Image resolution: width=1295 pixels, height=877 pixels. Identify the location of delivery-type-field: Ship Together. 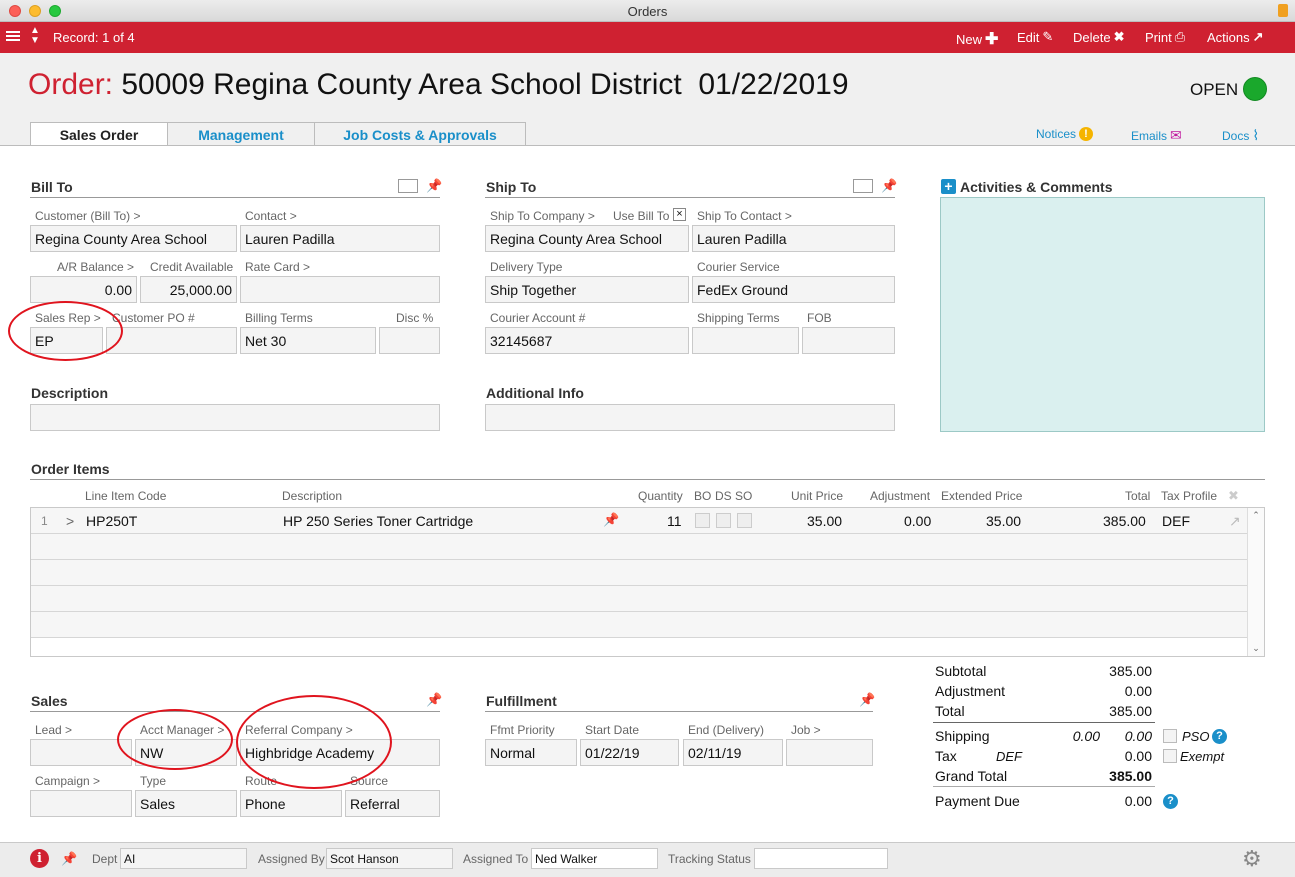
(587, 289).